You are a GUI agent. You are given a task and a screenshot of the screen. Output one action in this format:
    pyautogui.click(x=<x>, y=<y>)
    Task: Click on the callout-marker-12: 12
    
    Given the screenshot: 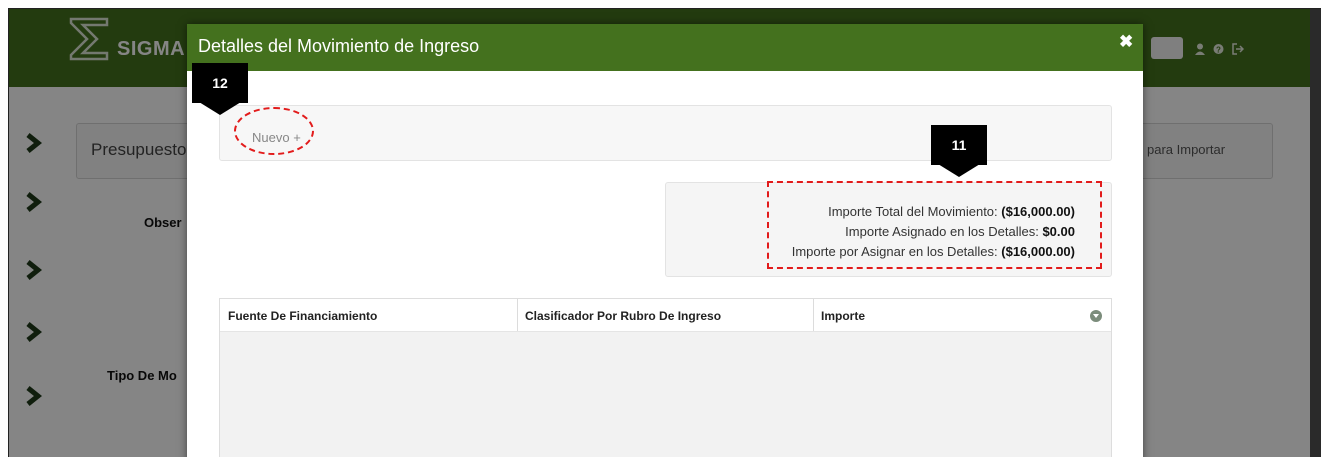 What is the action you would take?
    pyautogui.click(x=220, y=89)
    